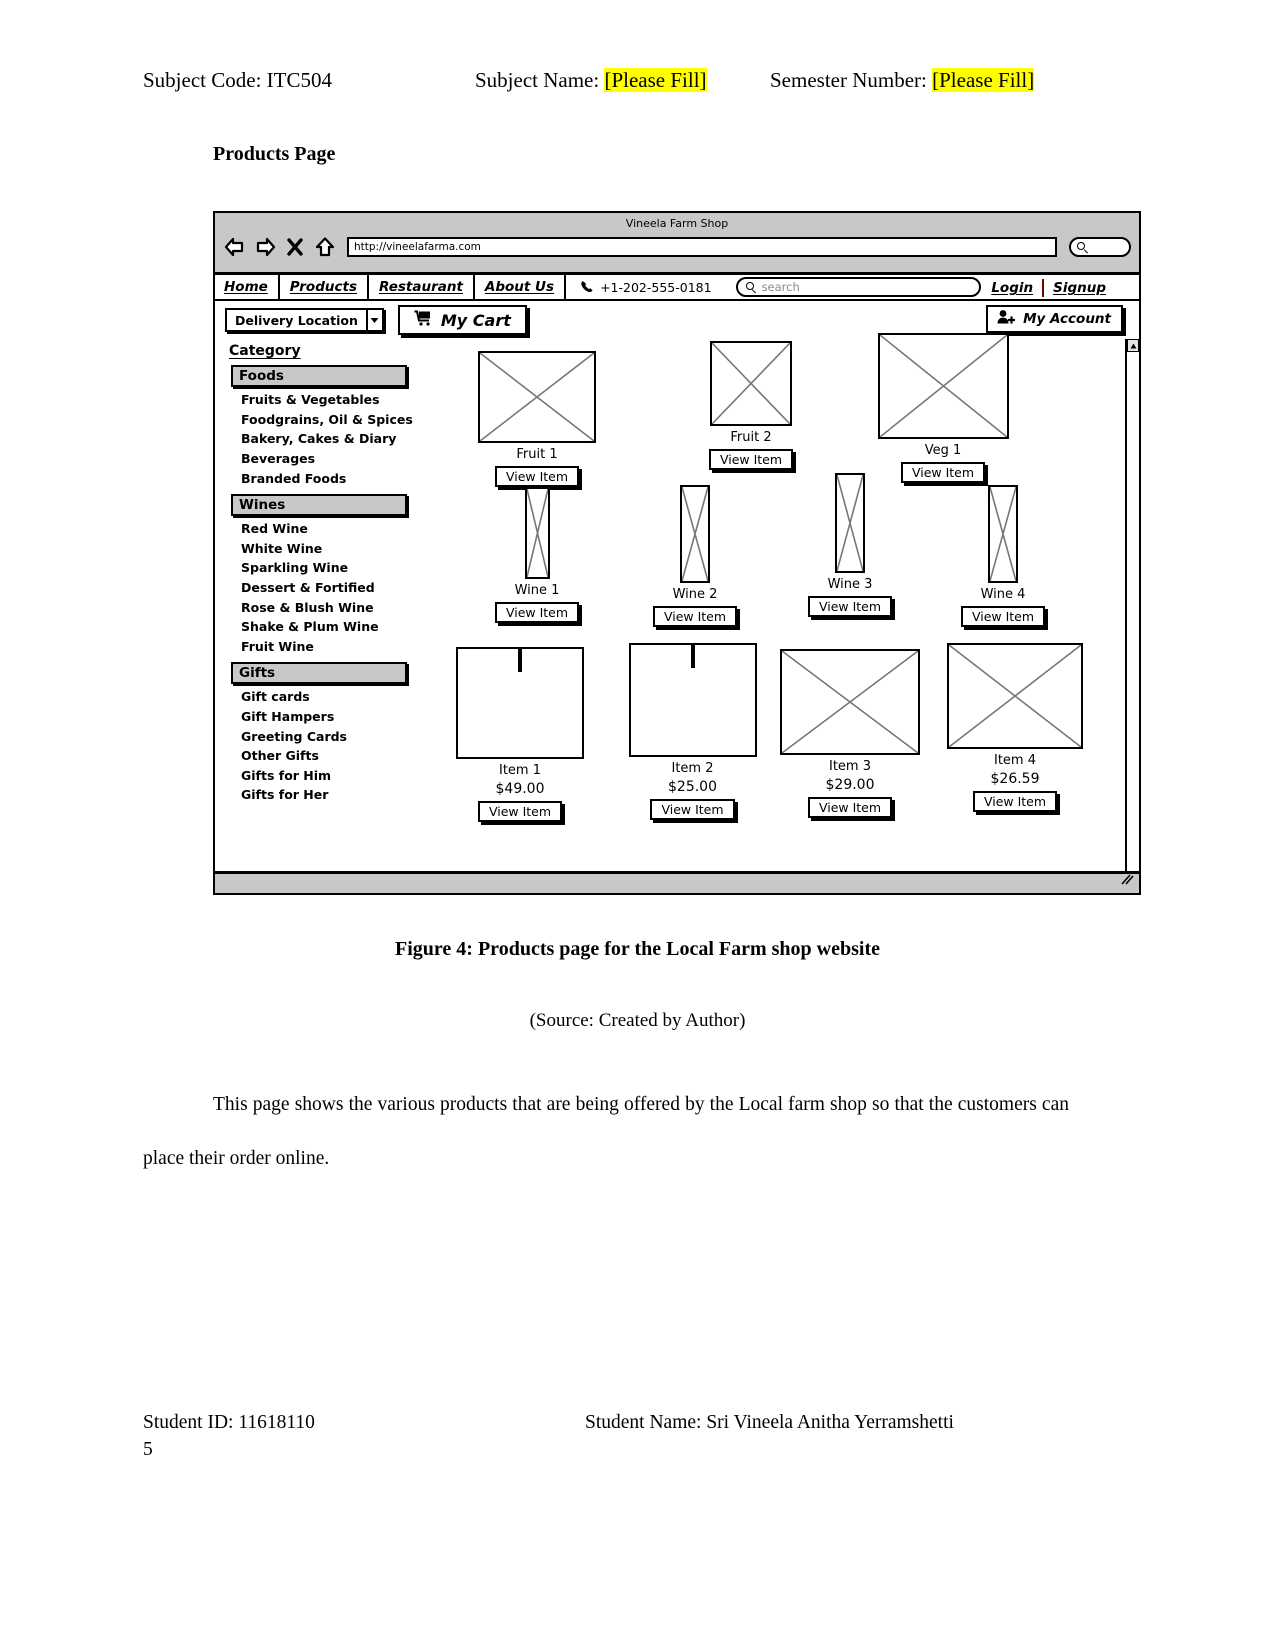 The height and width of the screenshot is (1651, 1275). I want to click on page-title: Products Page, so click(274, 154).